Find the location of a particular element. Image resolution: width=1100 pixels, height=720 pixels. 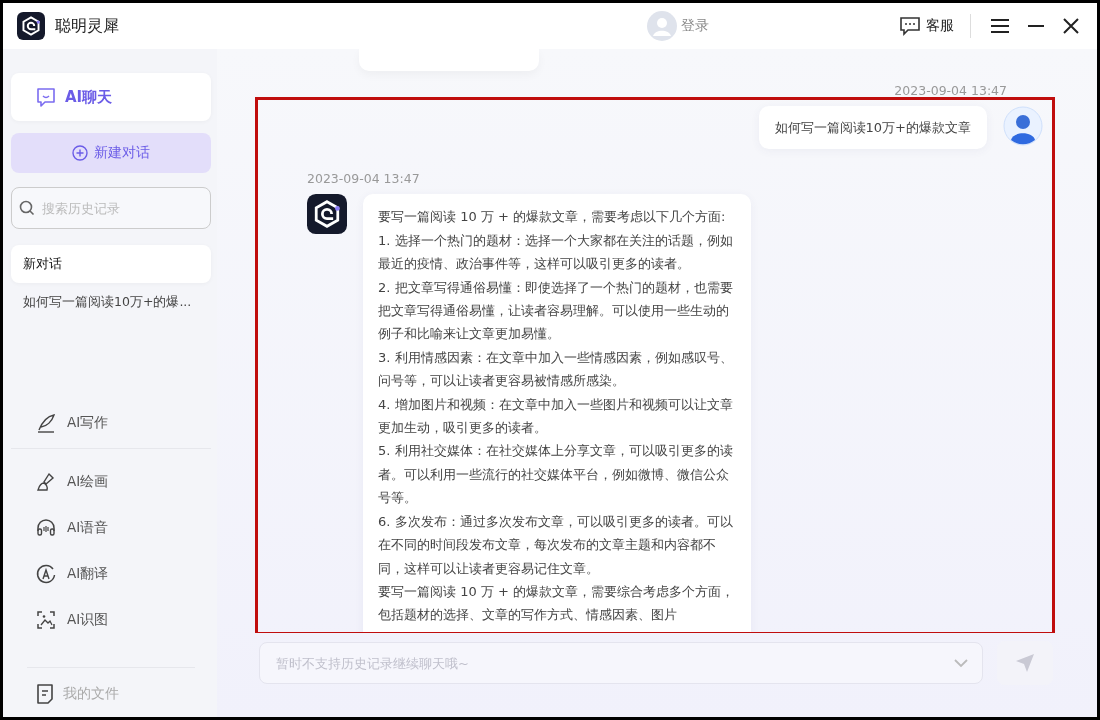

new-chat-button: 新建对话 is located at coordinates (111, 153).